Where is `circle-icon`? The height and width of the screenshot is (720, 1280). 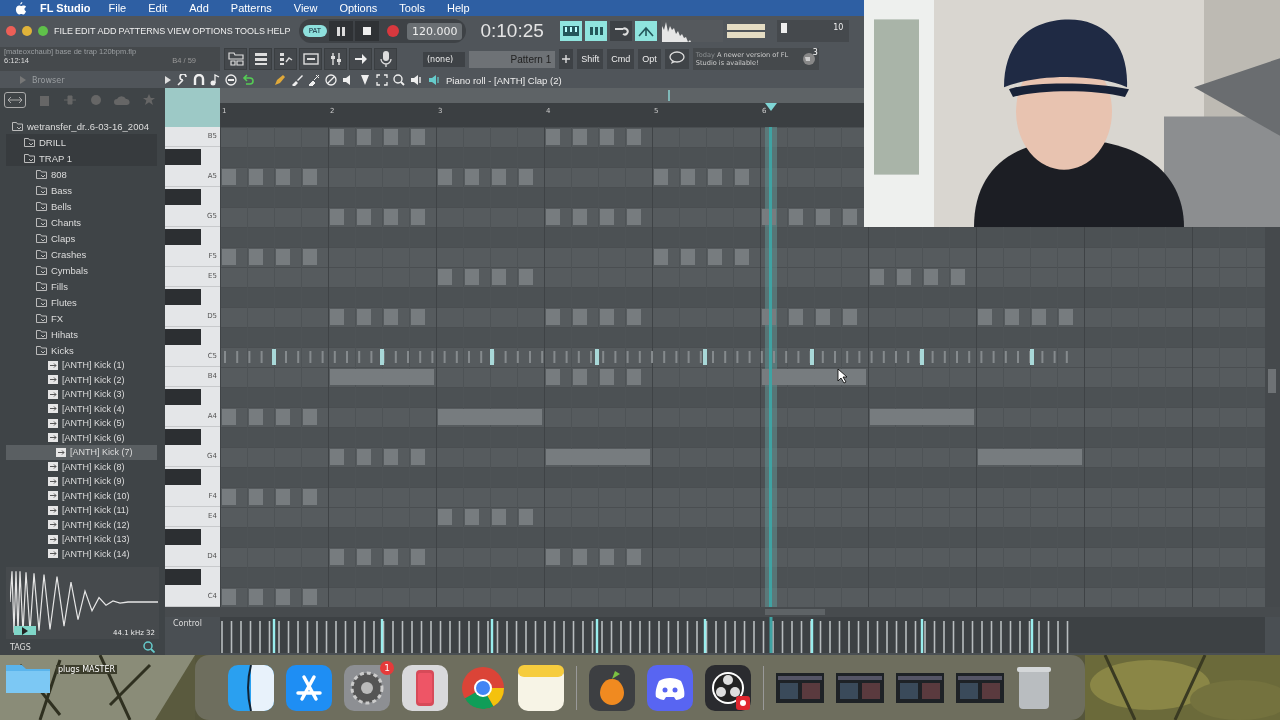 circle-icon is located at coordinates (231, 80).